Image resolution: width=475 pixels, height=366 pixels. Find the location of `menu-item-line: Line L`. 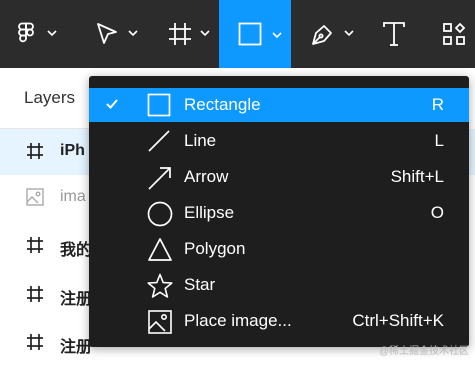

menu-item-line: Line L is located at coordinates (279, 141).